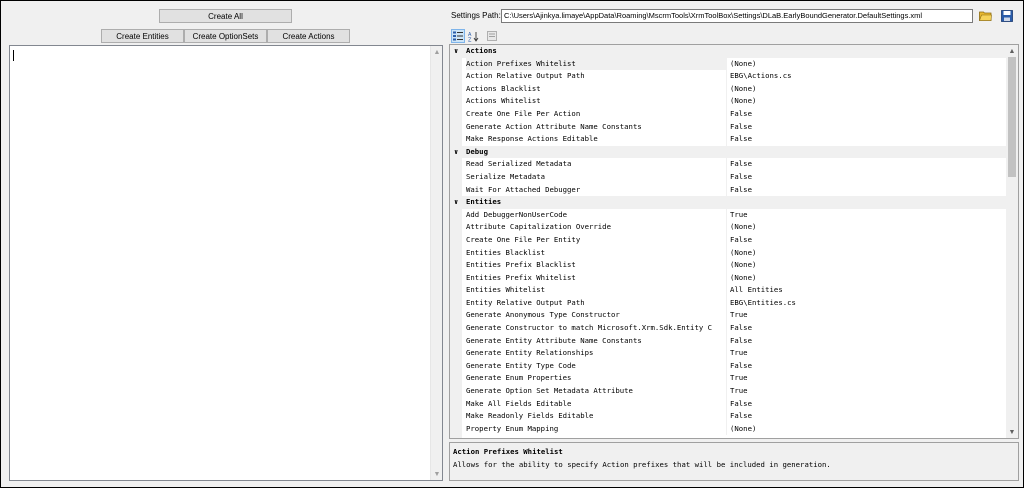 This screenshot has height=488, width=1024. I want to click on categorized-sort-icon, so click(458, 36).